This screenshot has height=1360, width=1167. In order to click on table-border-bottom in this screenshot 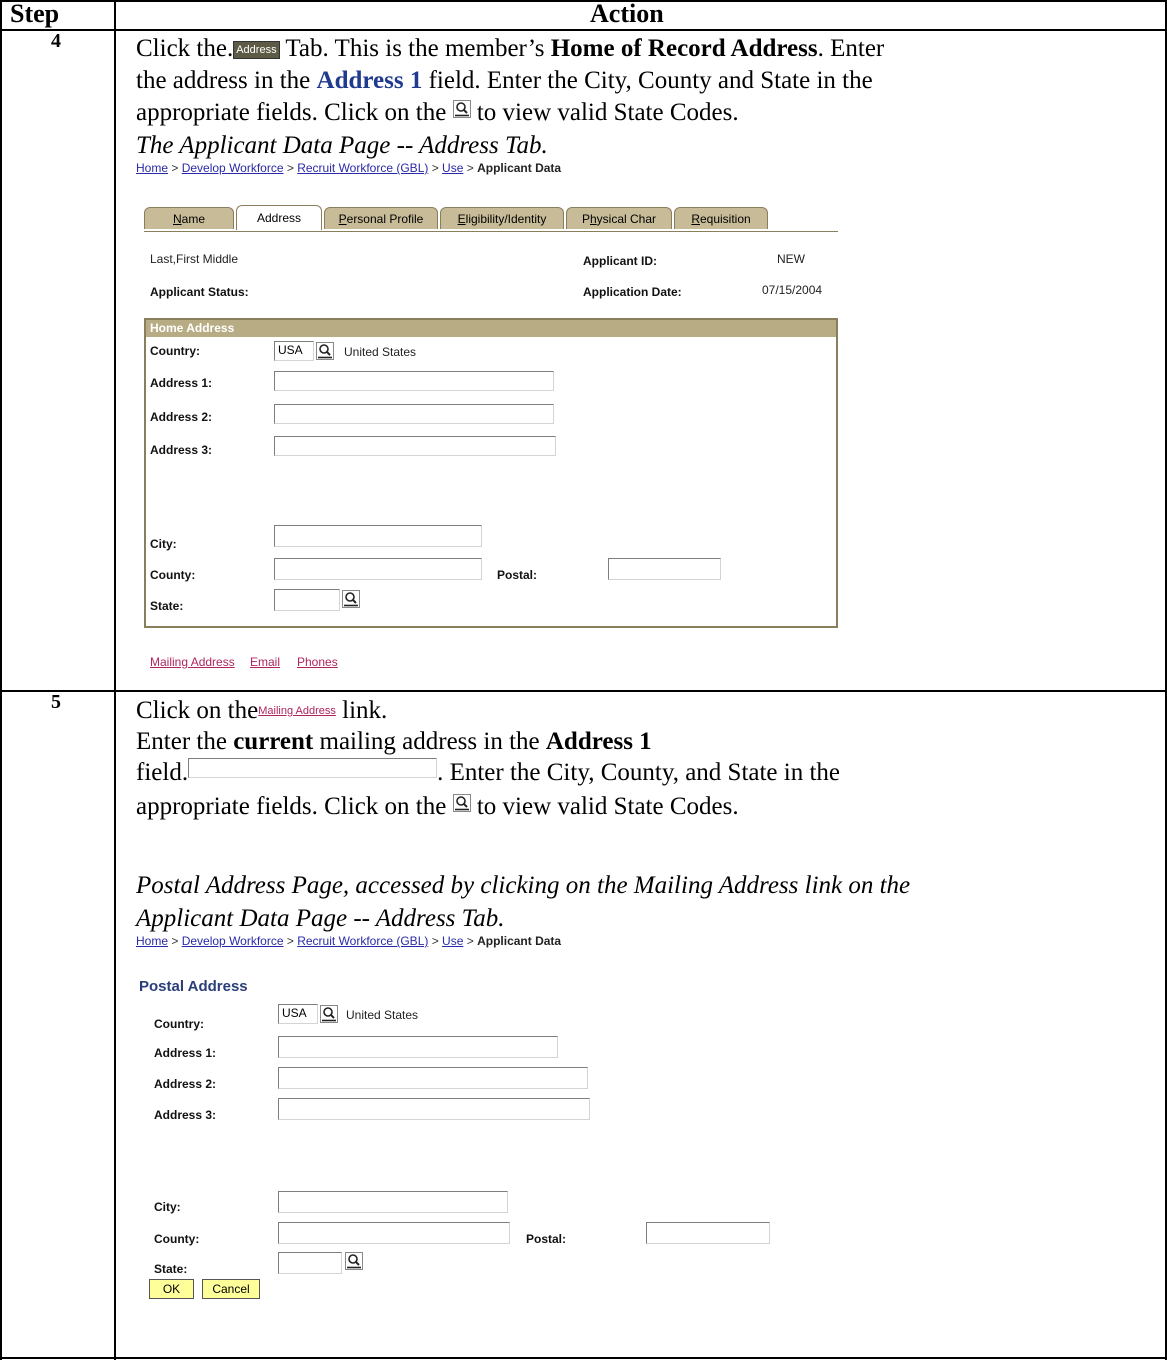, I will do `click(583, 1358)`.